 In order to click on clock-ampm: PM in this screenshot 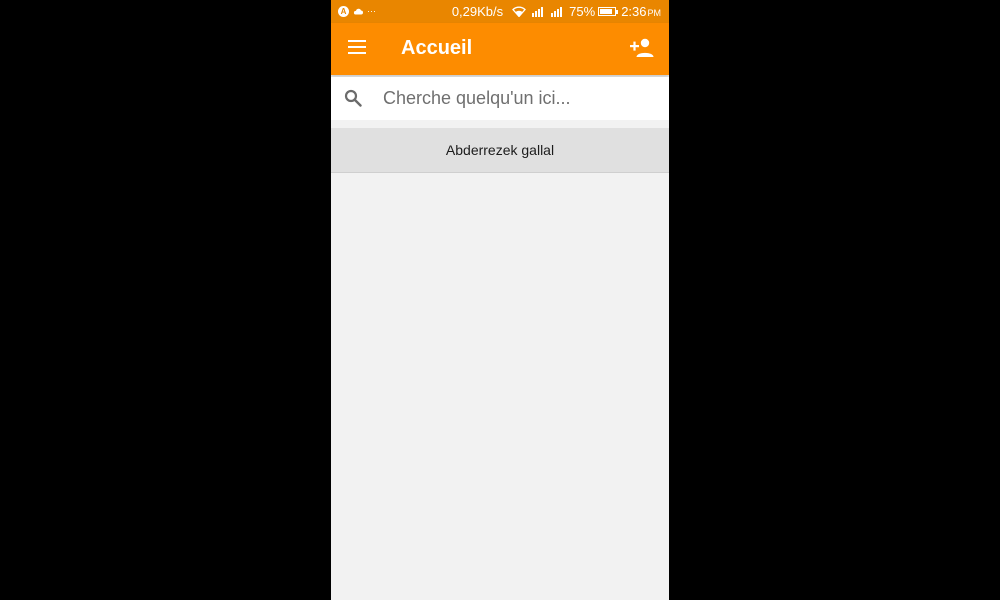, I will do `click(654, 13)`.